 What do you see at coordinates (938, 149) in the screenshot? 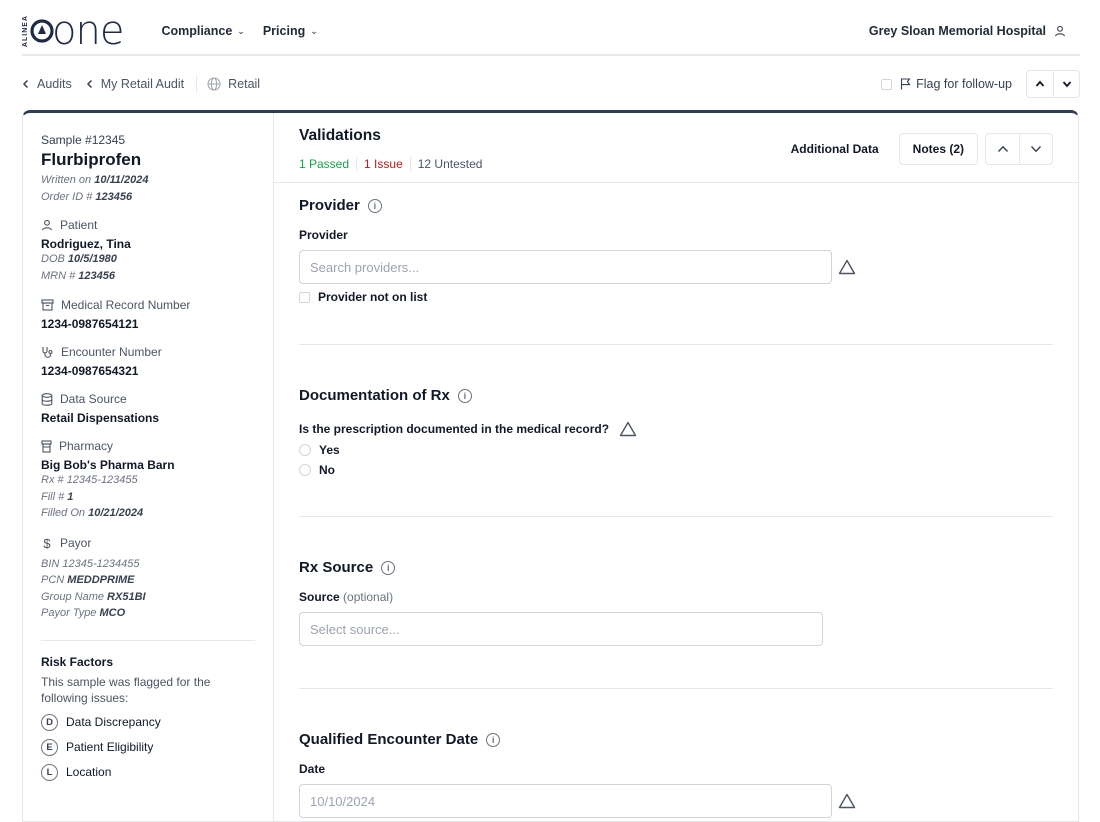
I see `notes-button: Notes (2)` at bounding box center [938, 149].